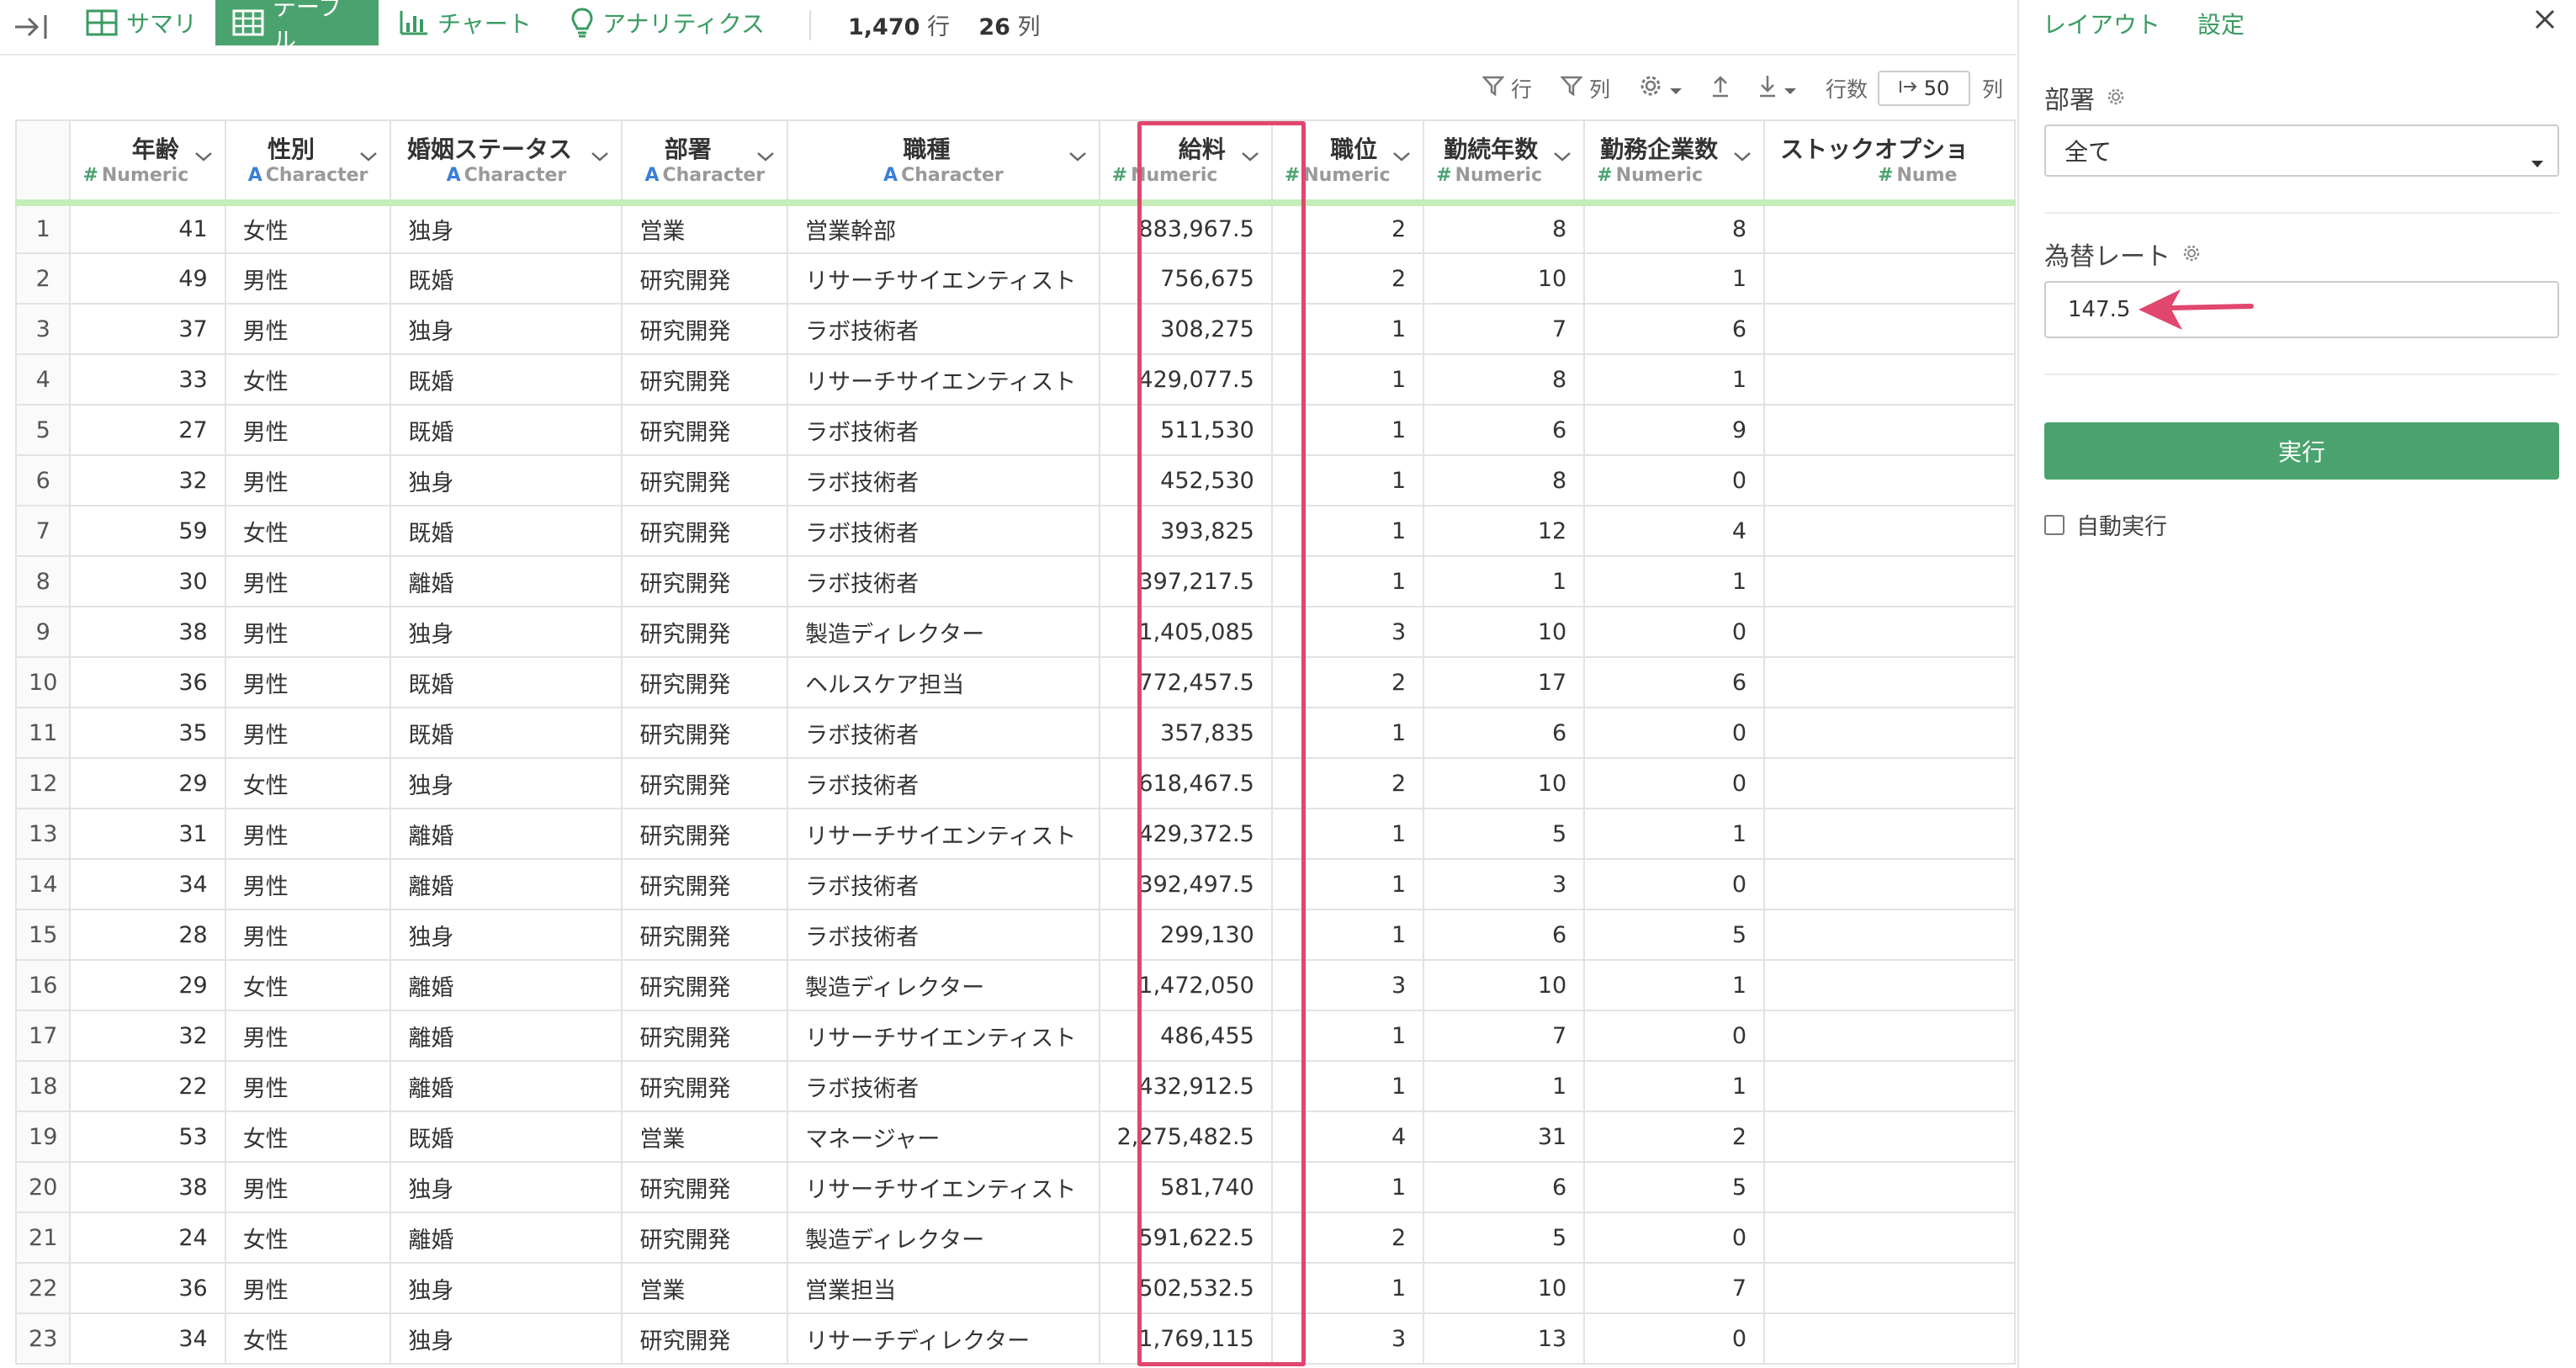  What do you see at coordinates (2301, 151) in the screenshot?
I see `dept-select: 全て` at bounding box center [2301, 151].